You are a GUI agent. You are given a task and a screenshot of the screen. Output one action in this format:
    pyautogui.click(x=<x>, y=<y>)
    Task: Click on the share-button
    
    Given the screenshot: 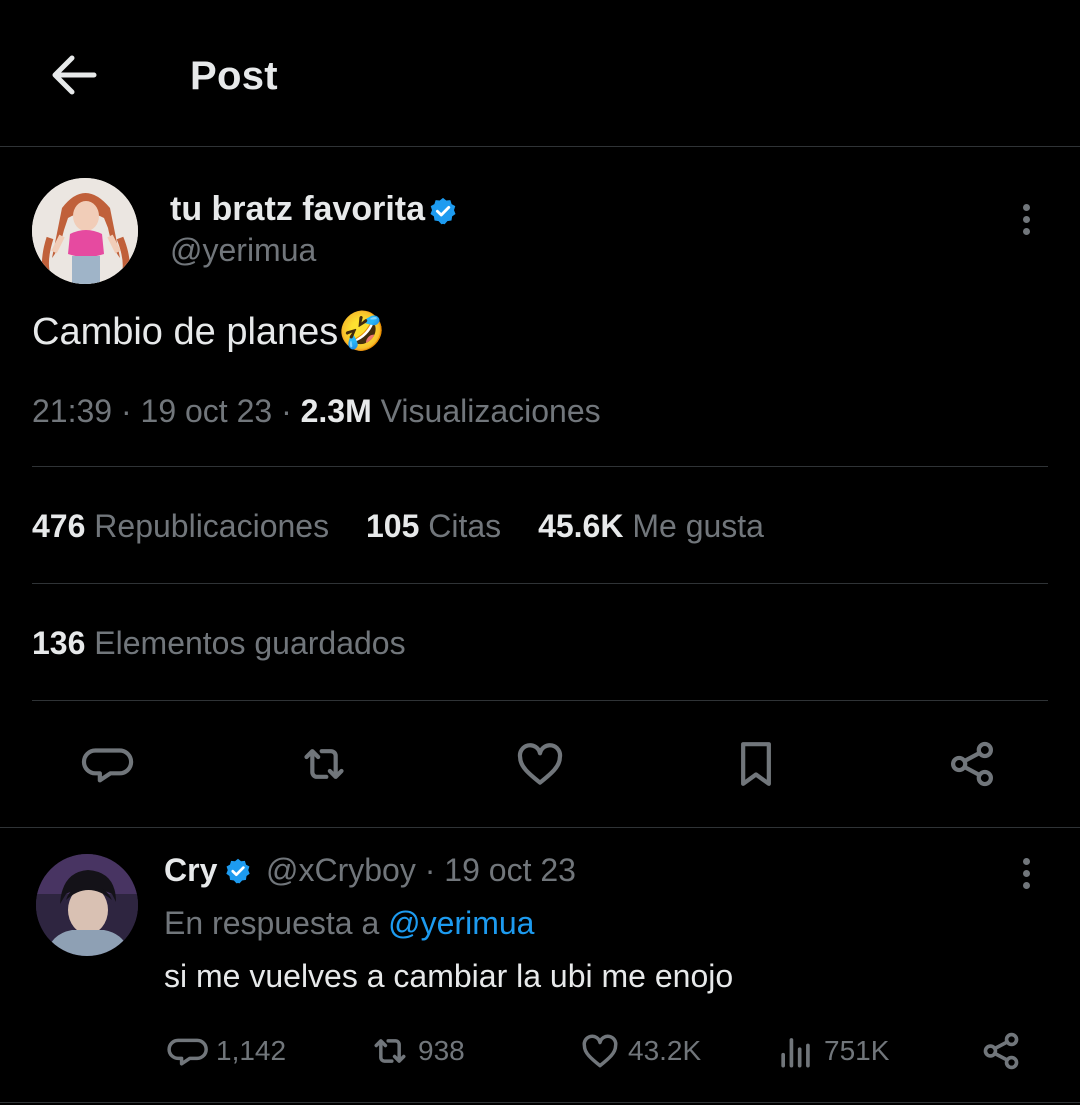 What is the action you would take?
    pyautogui.click(x=972, y=764)
    